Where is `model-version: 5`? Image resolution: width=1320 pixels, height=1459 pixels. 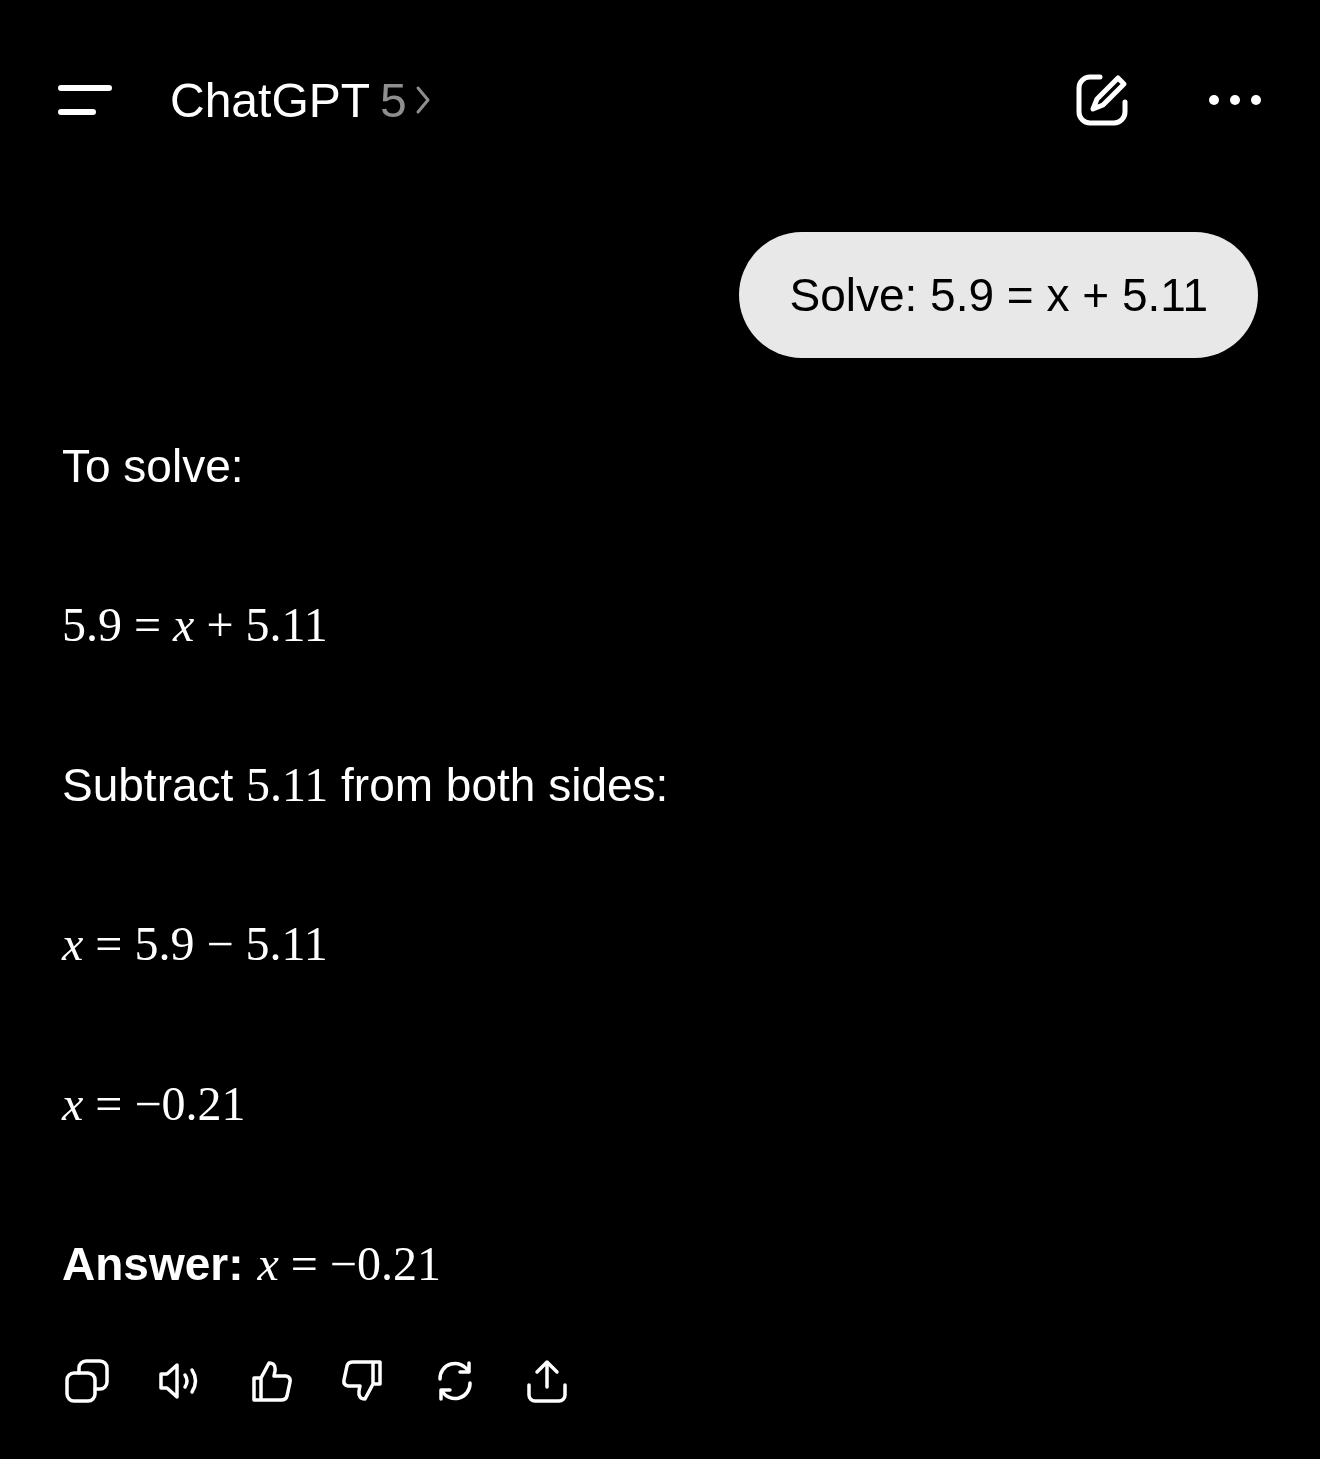
model-version: 5 is located at coordinates (393, 100).